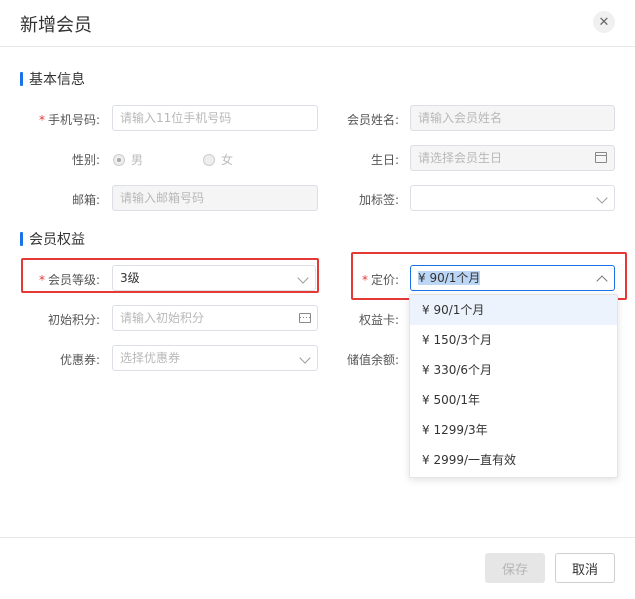 Image resolution: width=635 pixels, height=599 pixels. What do you see at coordinates (513, 460) in the screenshot?
I see `price-option: ¥ 2999/一直有效` at bounding box center [513, 460].